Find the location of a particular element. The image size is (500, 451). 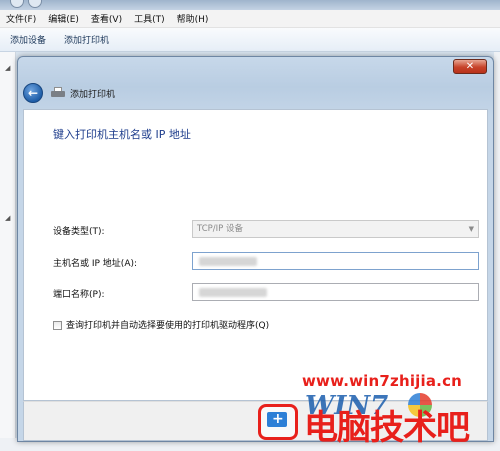

parent-forward-circle is located at coordinates (35, 4).